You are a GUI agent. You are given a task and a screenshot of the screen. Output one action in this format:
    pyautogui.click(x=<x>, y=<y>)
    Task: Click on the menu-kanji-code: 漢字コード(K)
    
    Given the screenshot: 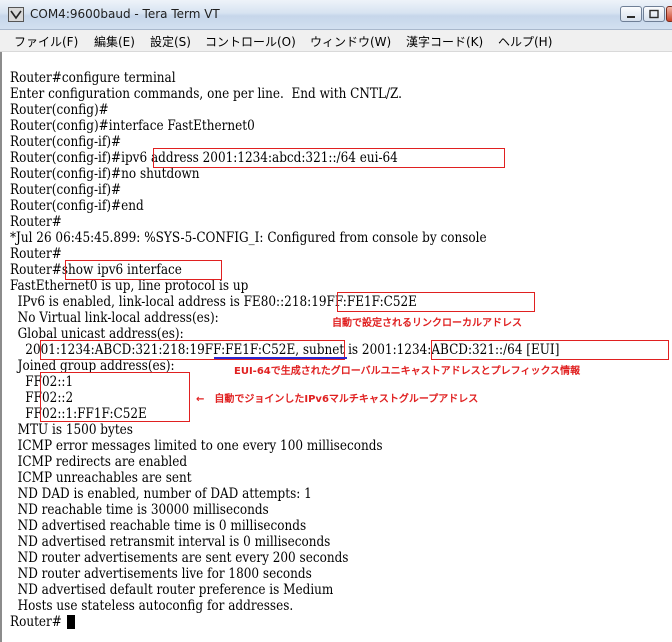 What is the action you would take?
    pyautogui.click(x=444, y=41)
    